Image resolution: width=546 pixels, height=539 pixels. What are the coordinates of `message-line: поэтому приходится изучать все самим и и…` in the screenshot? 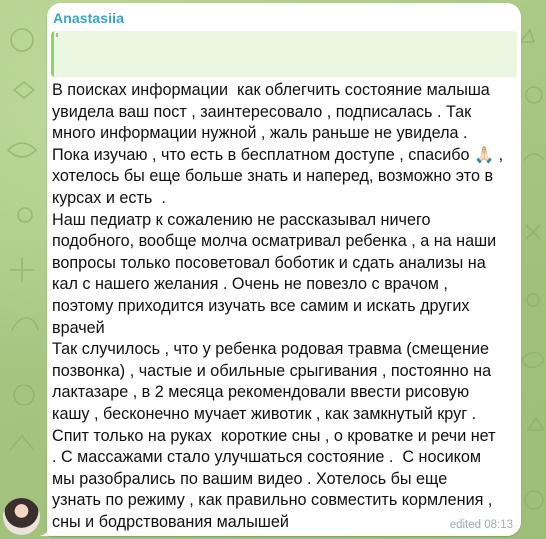 It's located at (261, 305).